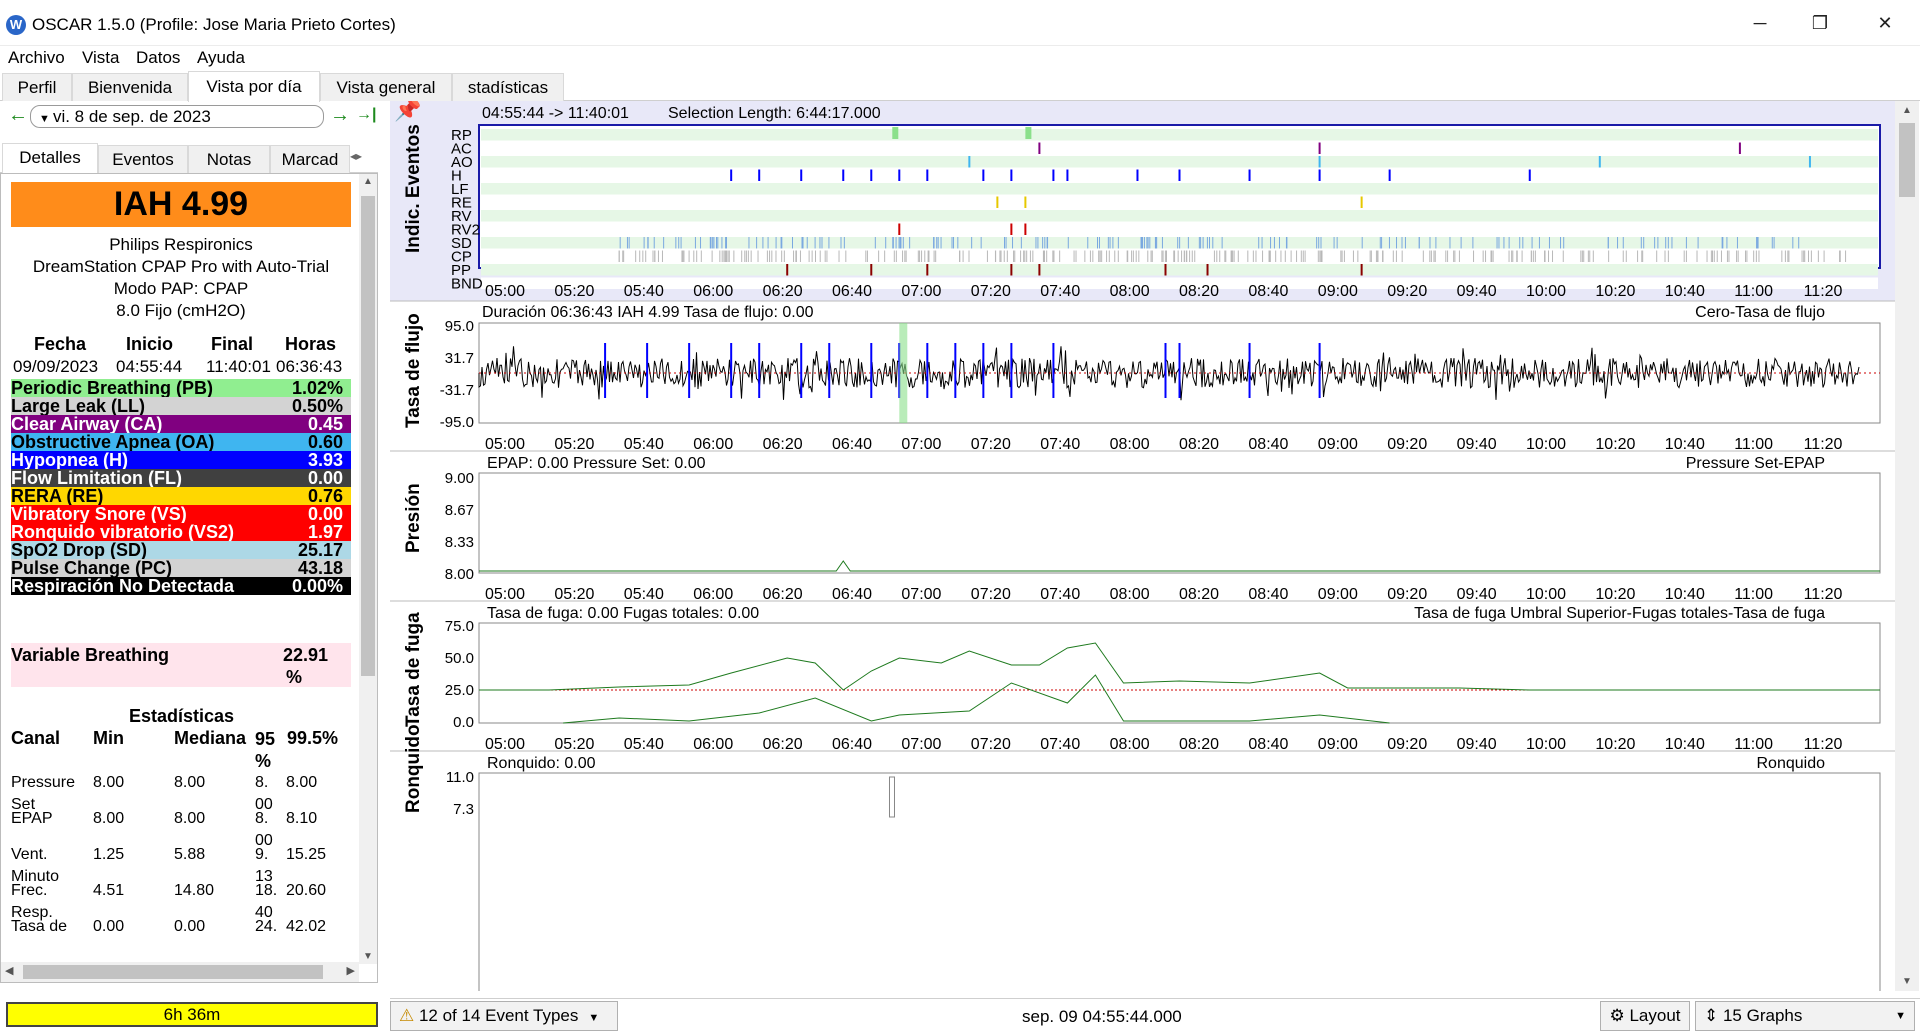  Describe the element at coordinates (238, 366) in the screenshot. I see `value-final: 11:40:01` at that location.